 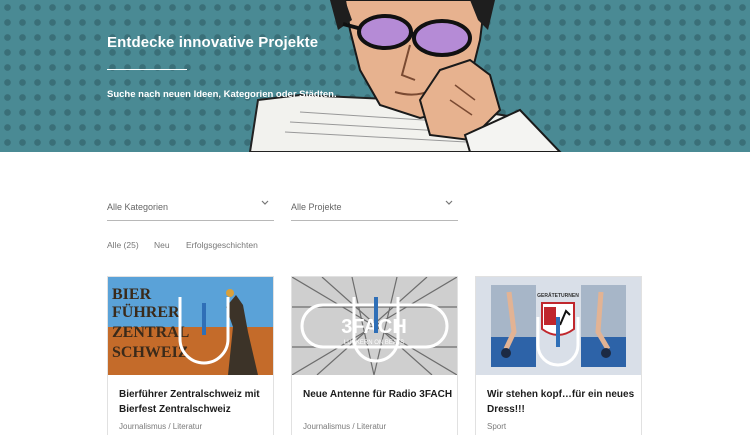 What do you see at coordinates (374, 208) in the screenshot?
I see `project-select: Alle Projekte` at bounding box center [374, 208].